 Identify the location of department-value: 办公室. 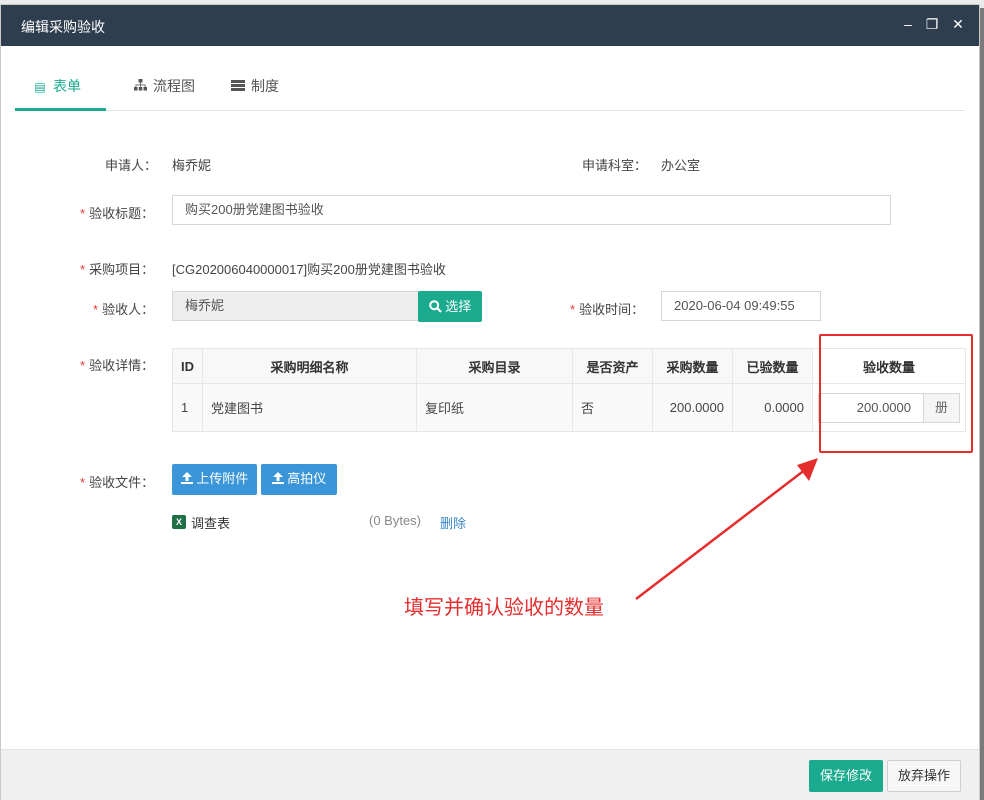
(681, 165).